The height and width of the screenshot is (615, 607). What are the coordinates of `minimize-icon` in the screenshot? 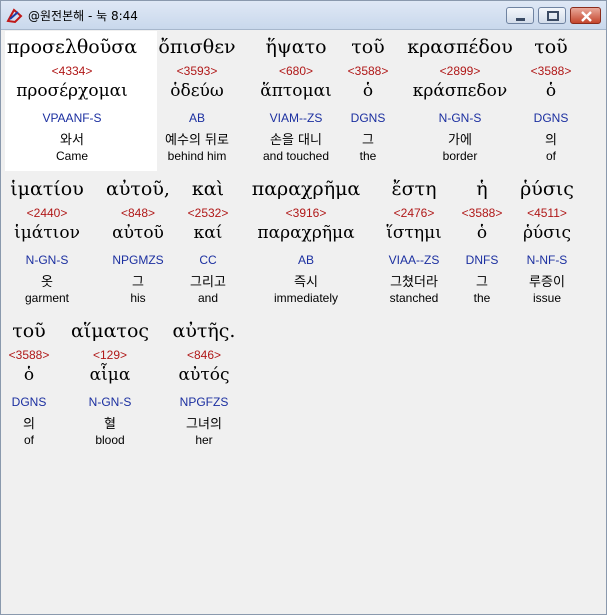 It's located at (520, 19).